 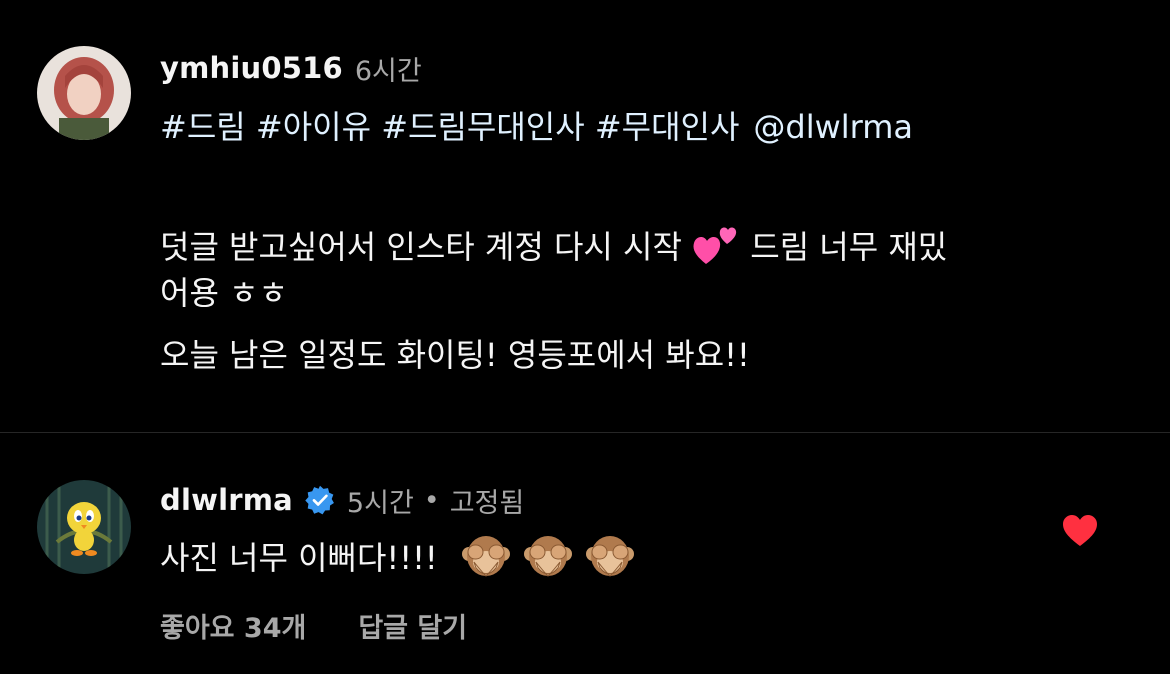 What do you see at coordinates (412, 625) in the screenshot?
I see `reply-button: 답글 달기` at bounding box center [412, 625].